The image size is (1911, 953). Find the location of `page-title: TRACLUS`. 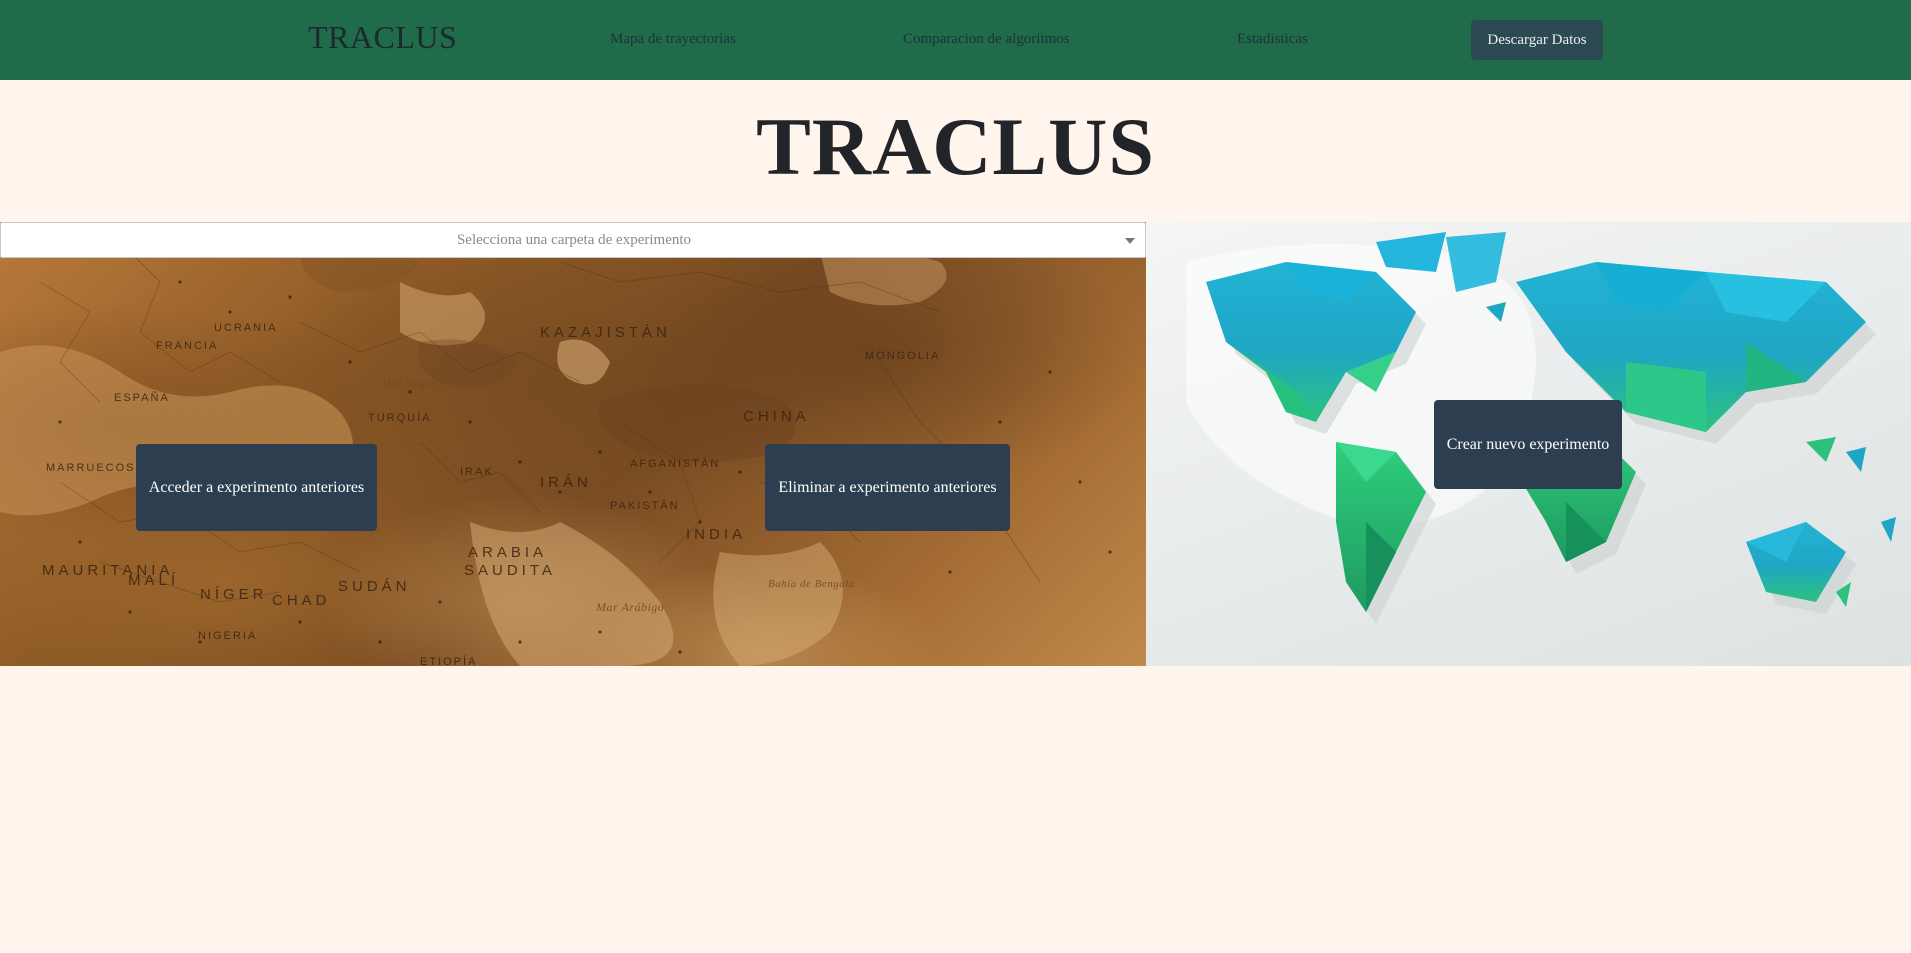

page-title: TRACLUS is located at coordinates (955, 146).